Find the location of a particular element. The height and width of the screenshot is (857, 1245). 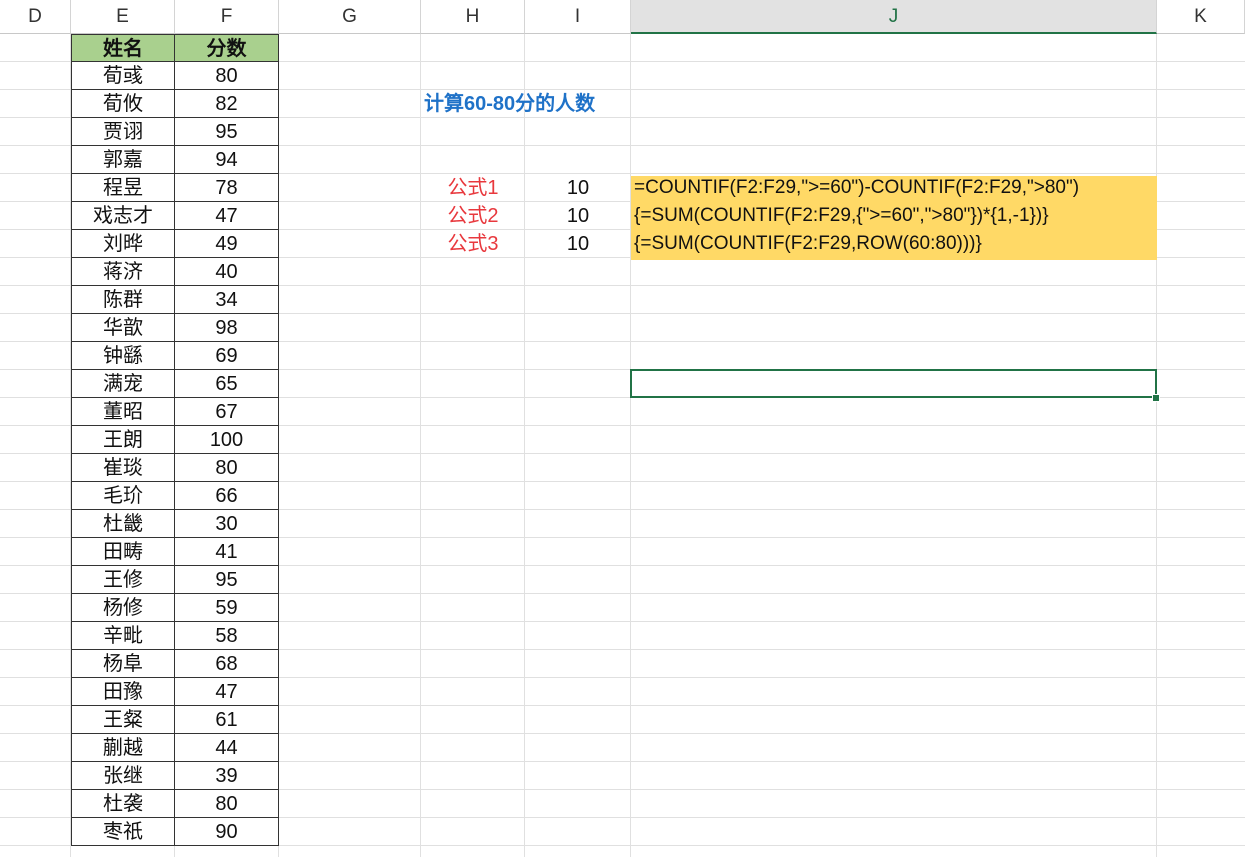

column-header-f: F is located at coordinates (227, 17).